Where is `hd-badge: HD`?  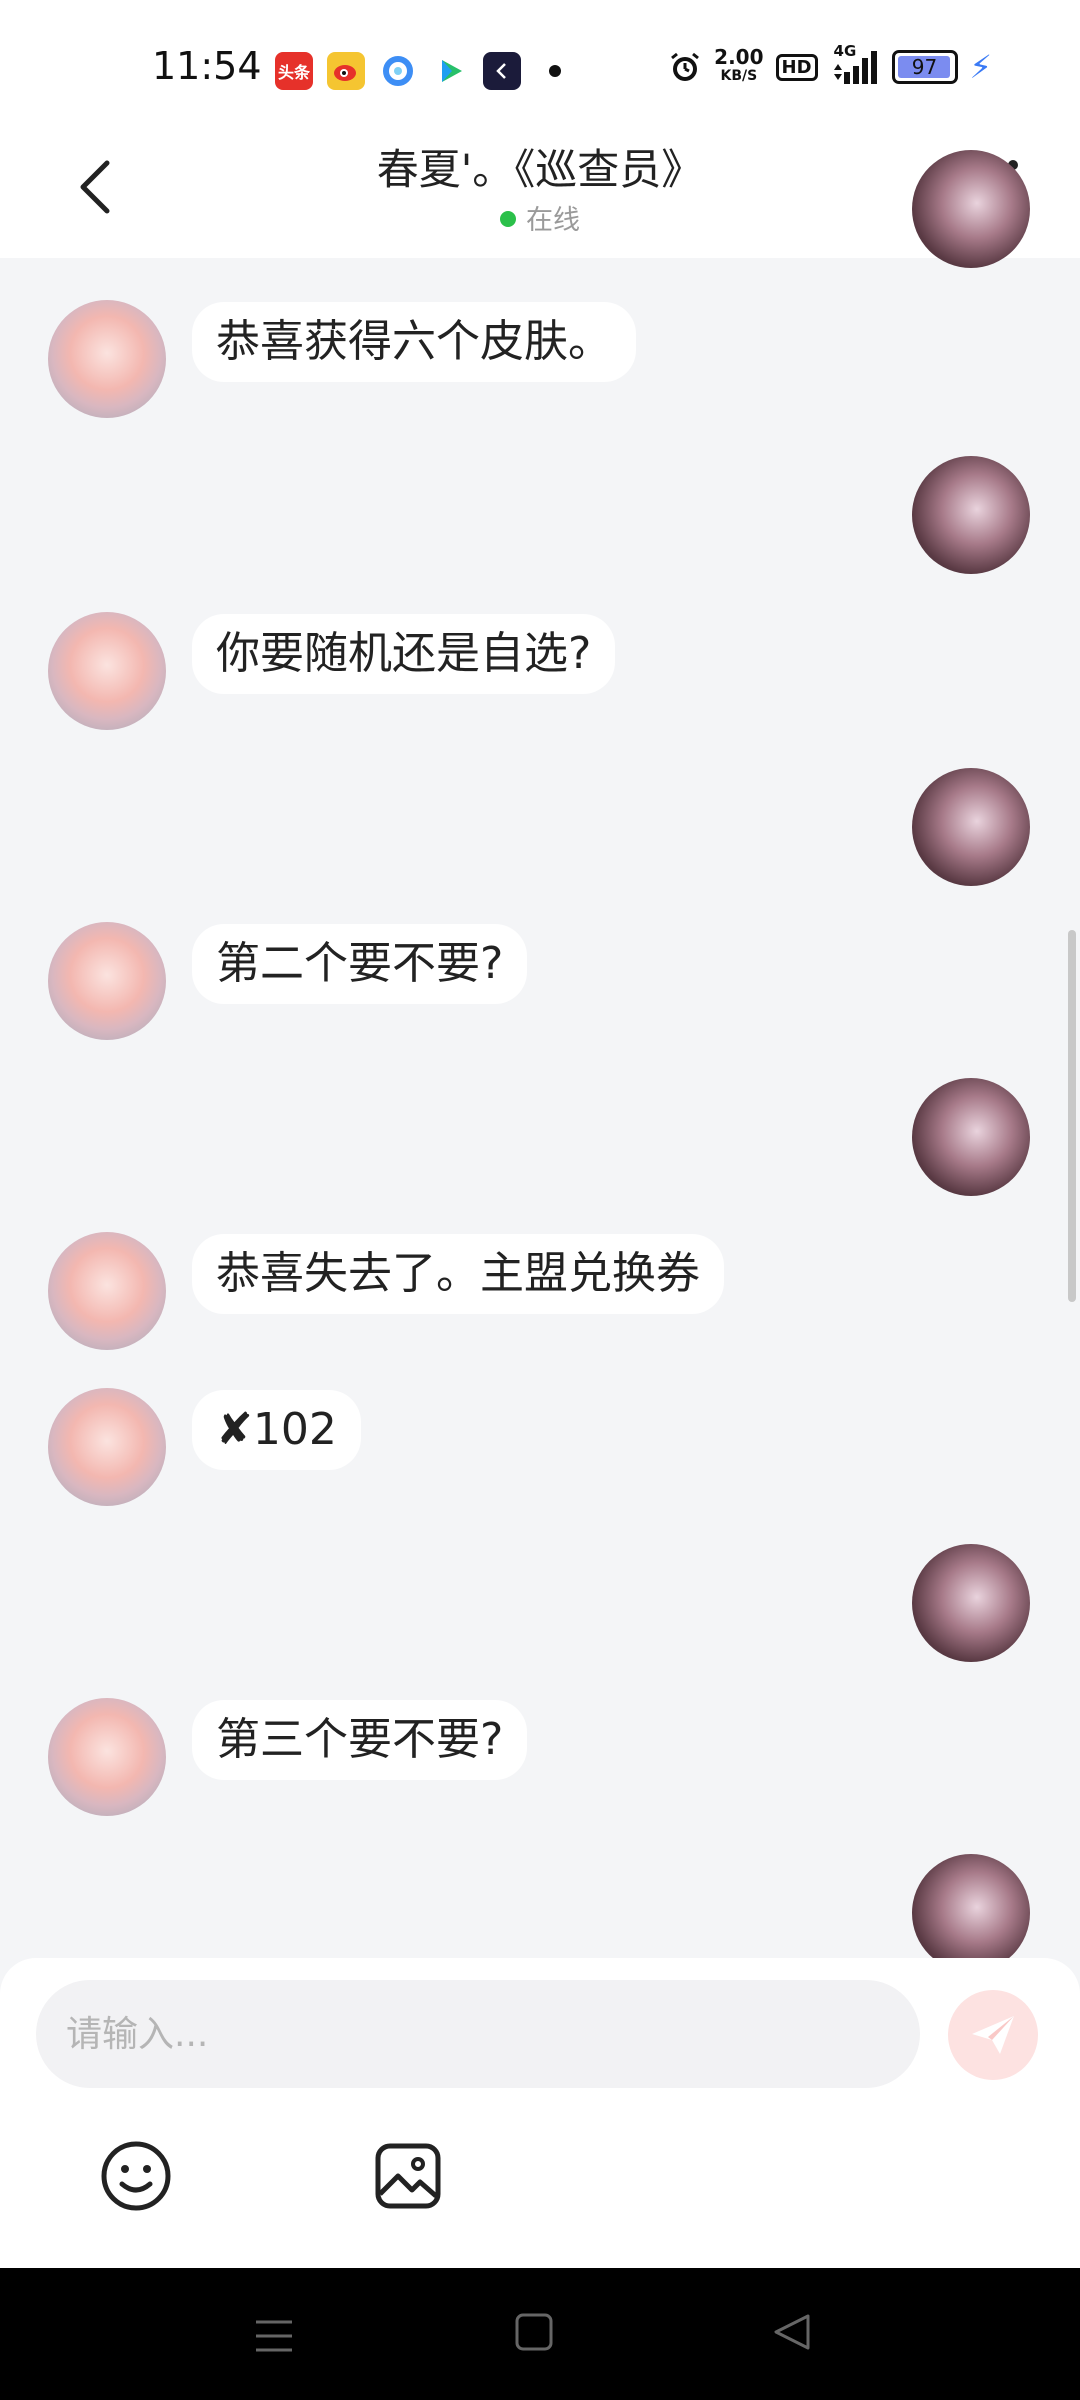
hd-badge: HD is located at coordinates (796, 67).